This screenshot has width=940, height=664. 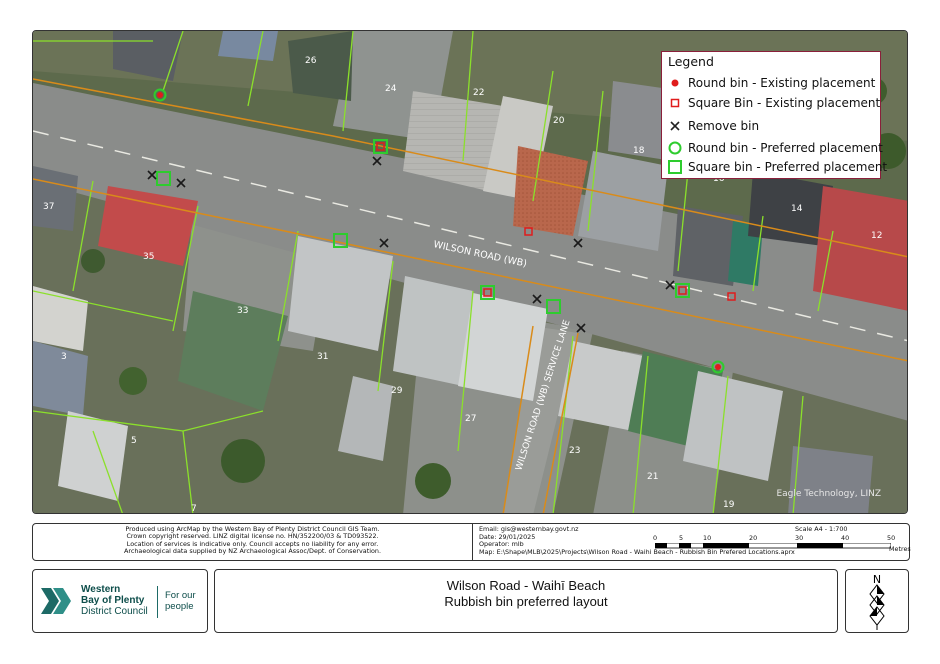 I want to click on scale-tick: 10, so click(x=707, y=538).